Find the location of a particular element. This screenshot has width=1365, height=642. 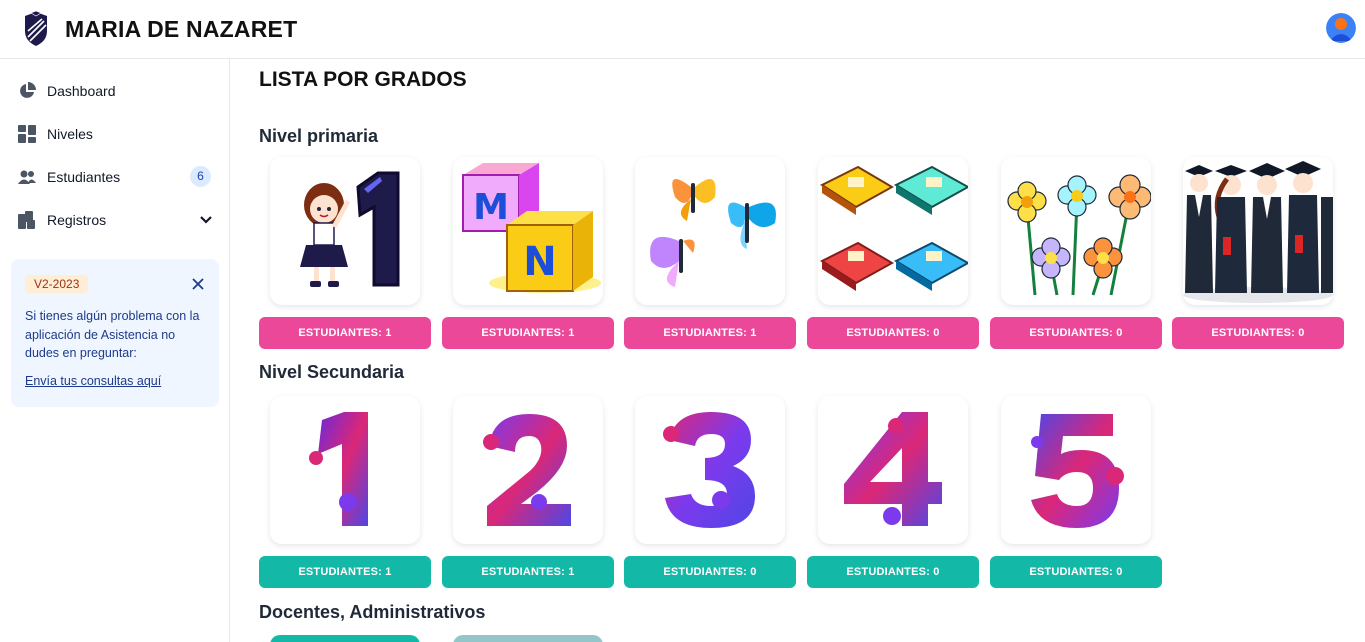

close-icon is located at coordinates (198, 284).